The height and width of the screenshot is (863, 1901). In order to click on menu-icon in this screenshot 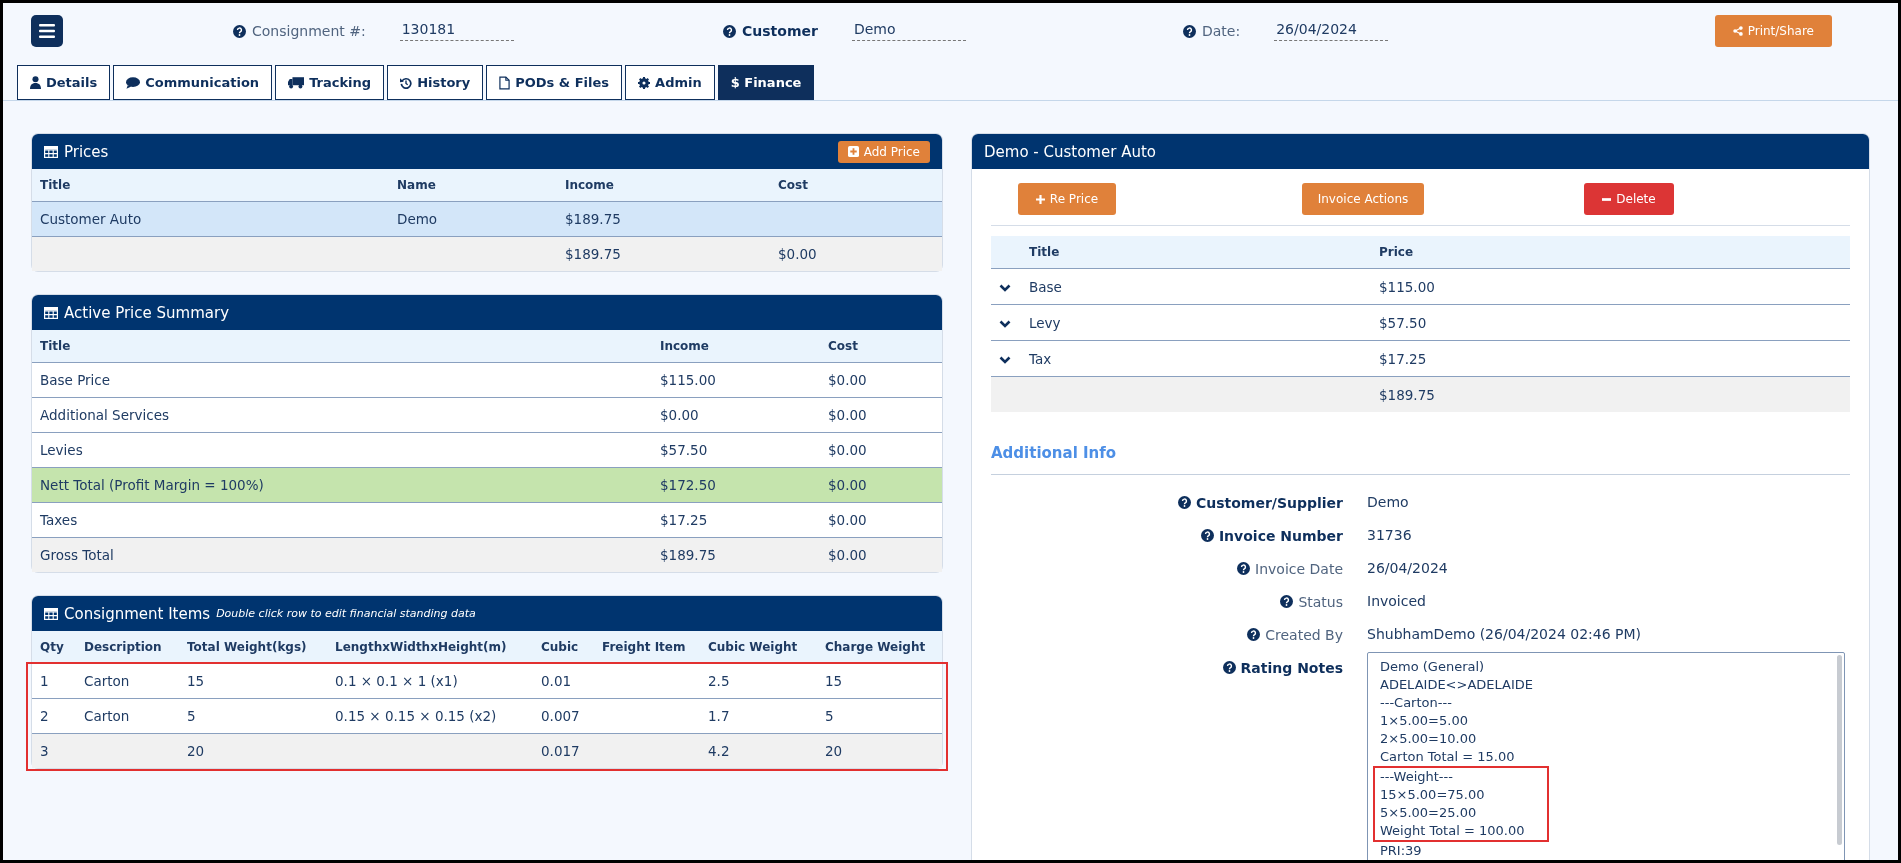, I will do `click(47, 31)`.